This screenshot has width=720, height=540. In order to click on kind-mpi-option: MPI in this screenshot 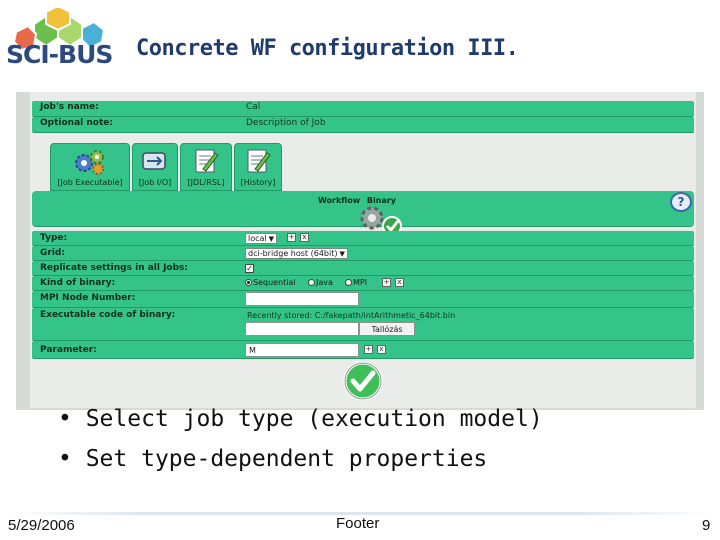, I will do `click(356, 282)`.